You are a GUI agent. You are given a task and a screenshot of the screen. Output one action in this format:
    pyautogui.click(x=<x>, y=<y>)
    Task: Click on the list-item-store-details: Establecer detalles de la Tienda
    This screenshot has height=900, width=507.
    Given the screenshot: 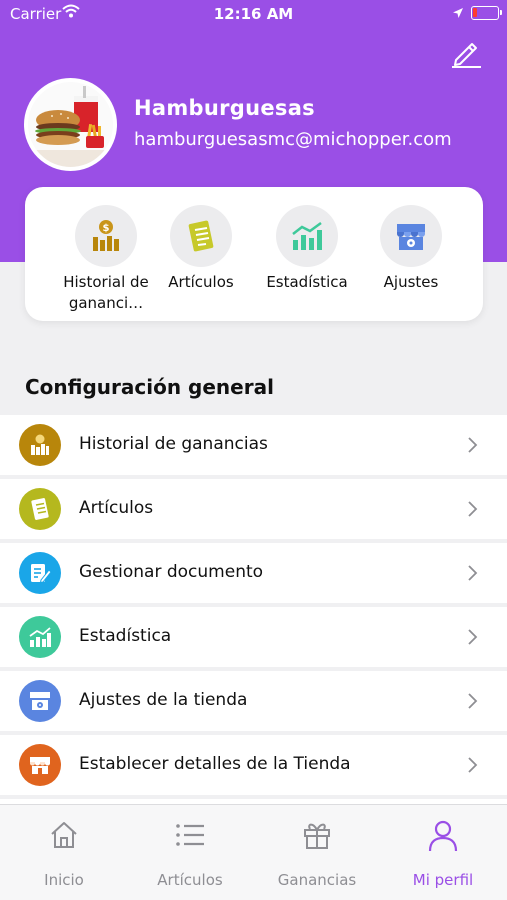 What is the action you would take?
    pyautogui.click(x=253, y=765)
    